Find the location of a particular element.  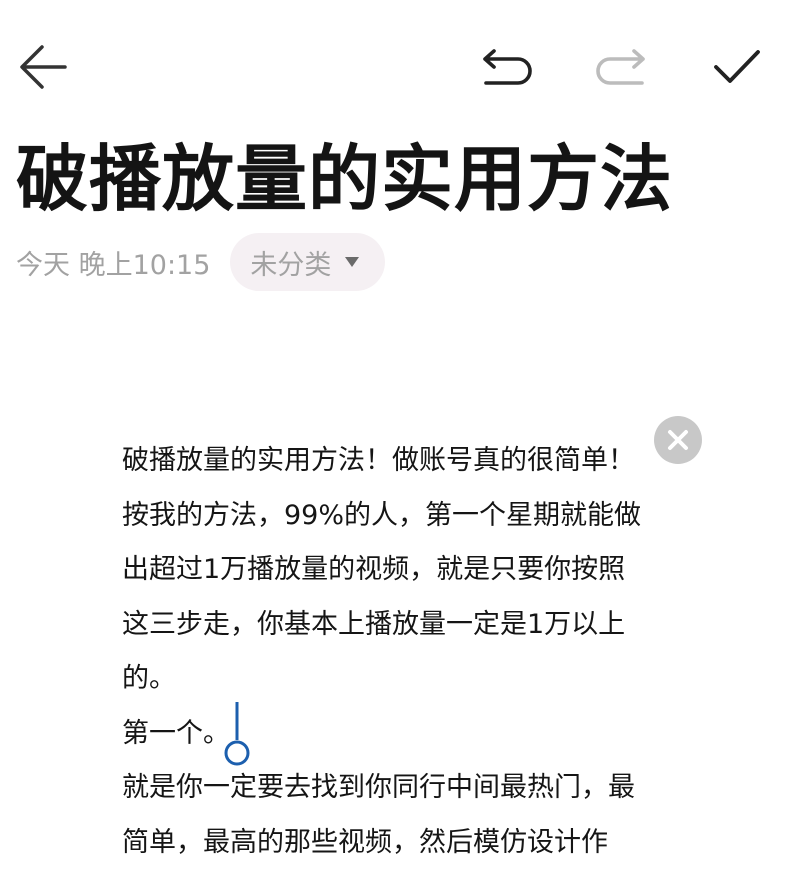

done-button is located at coordinates (737, 67).